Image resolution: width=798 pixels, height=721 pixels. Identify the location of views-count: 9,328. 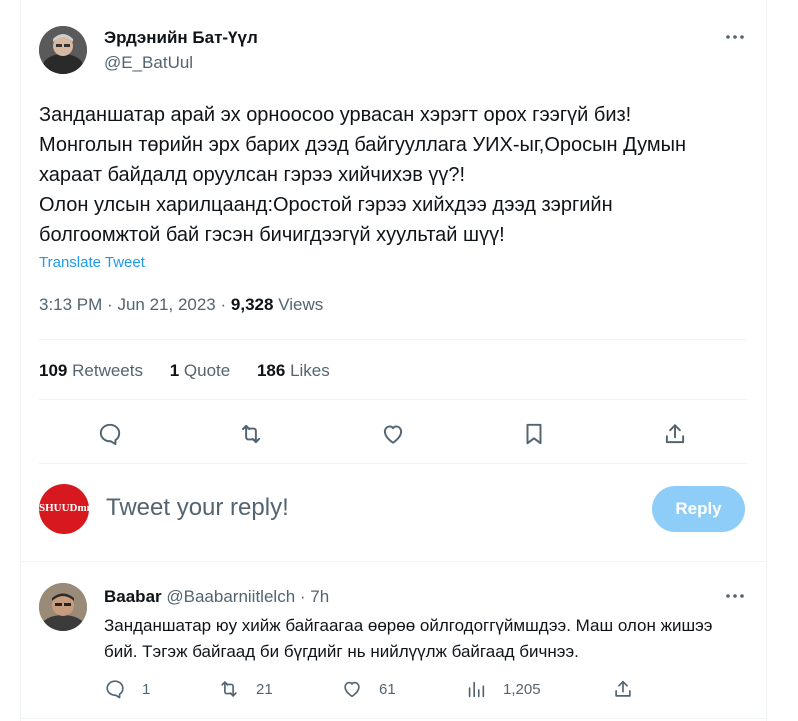
(252, 304).